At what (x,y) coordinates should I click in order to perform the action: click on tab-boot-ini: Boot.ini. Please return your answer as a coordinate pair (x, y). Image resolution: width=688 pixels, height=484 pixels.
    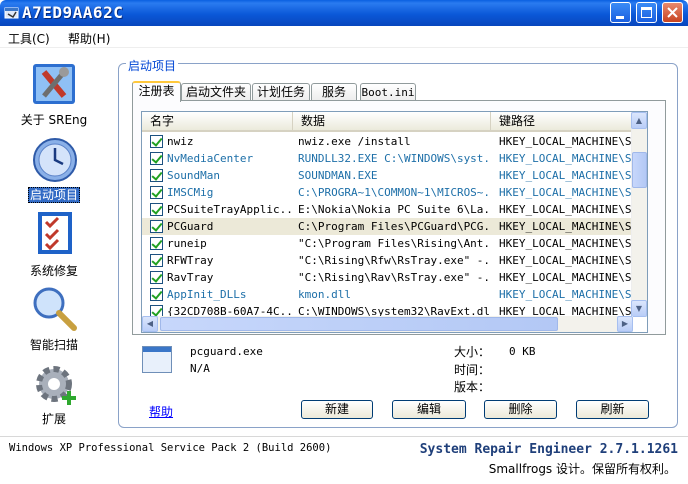
    Looking at the image, I should click on (388, 92).